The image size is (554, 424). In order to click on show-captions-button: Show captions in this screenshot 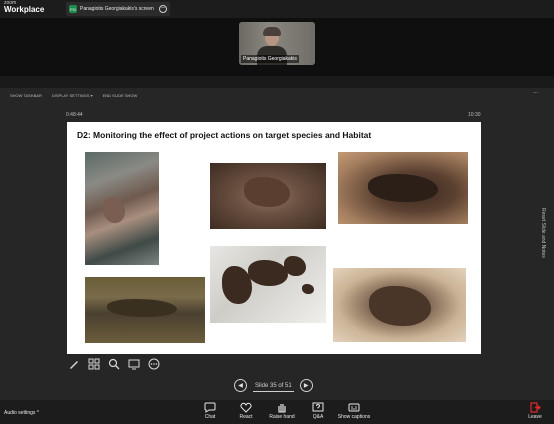, I will do `click(354, 411)`.